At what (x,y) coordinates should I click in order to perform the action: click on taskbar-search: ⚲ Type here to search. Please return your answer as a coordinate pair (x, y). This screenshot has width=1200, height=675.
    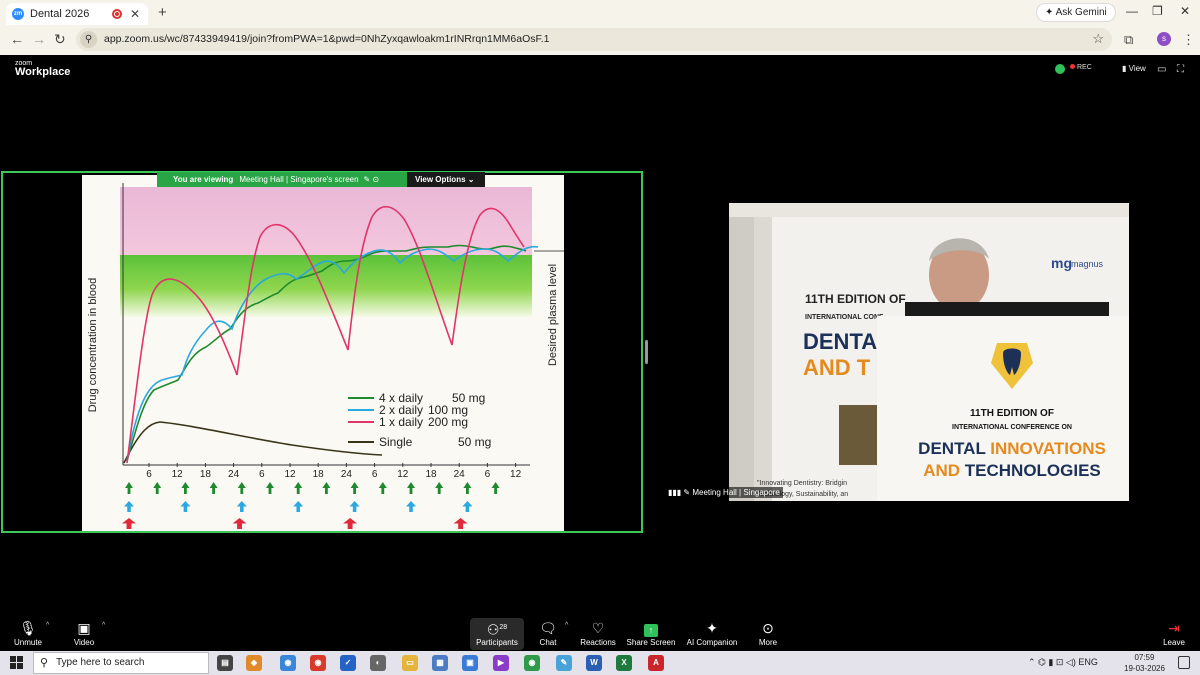
    Looking at the image, I should click on (121, 663).